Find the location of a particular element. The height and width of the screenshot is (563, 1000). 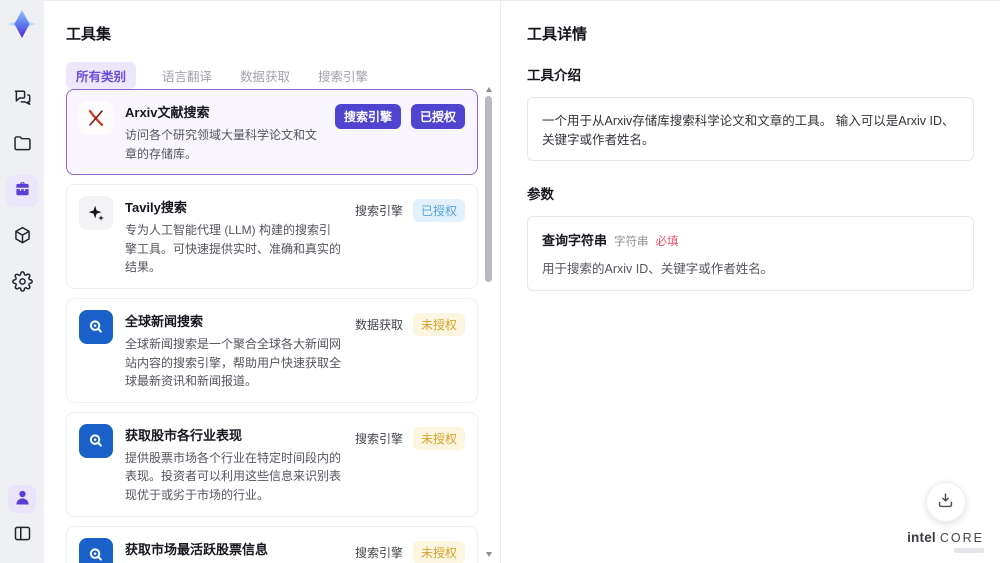

tool-description: 访问各个研究领域大量科学论文和文章的存储库。 is located at coordinates (221, 144).